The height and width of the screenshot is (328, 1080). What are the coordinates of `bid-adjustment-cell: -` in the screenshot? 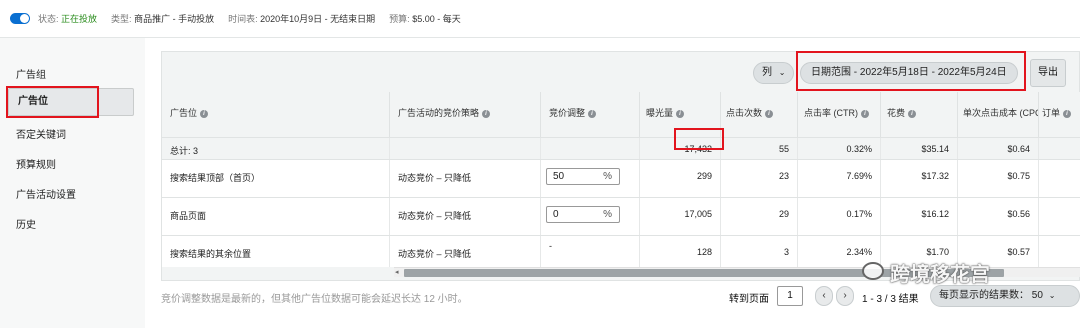 It's located at (590, 251).